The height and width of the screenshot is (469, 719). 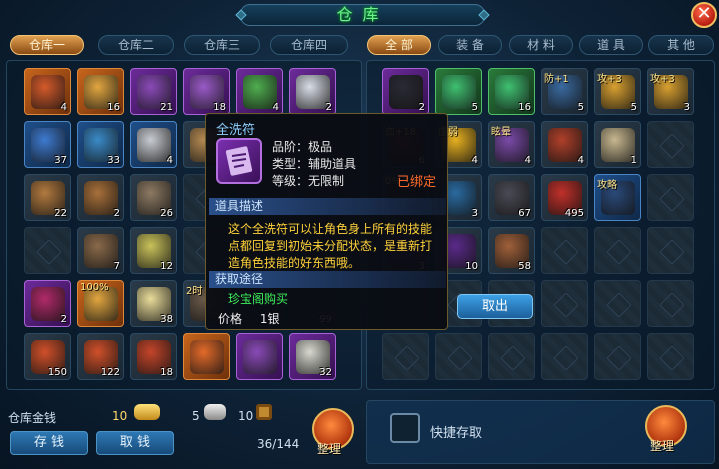 What do you see at coordinates (314, 164) in the screenshot?
I see `tooltip-type: 类型：辅助道具` at bounding box center [314, 164].